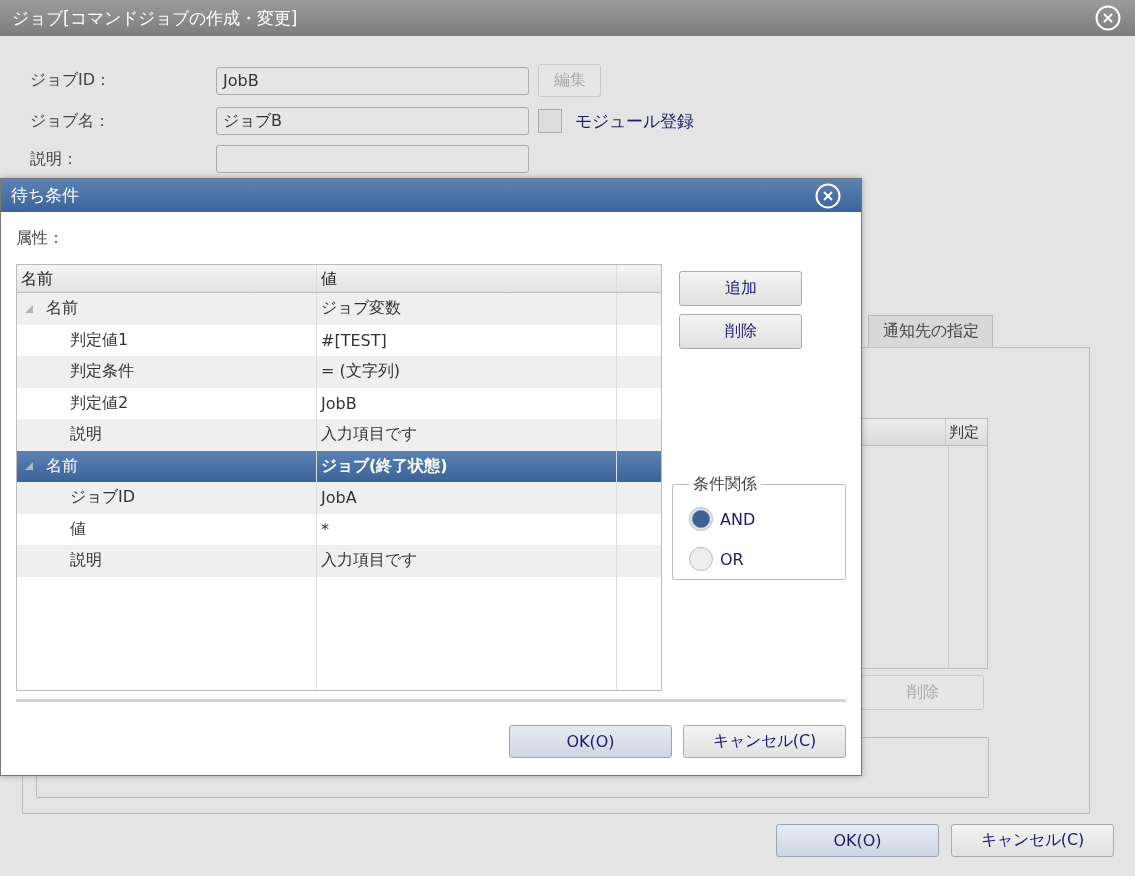  What do you see at coordinates (550, 121) in the screenshot?
I see `module-checkbox` at bounding box center [550, 121].